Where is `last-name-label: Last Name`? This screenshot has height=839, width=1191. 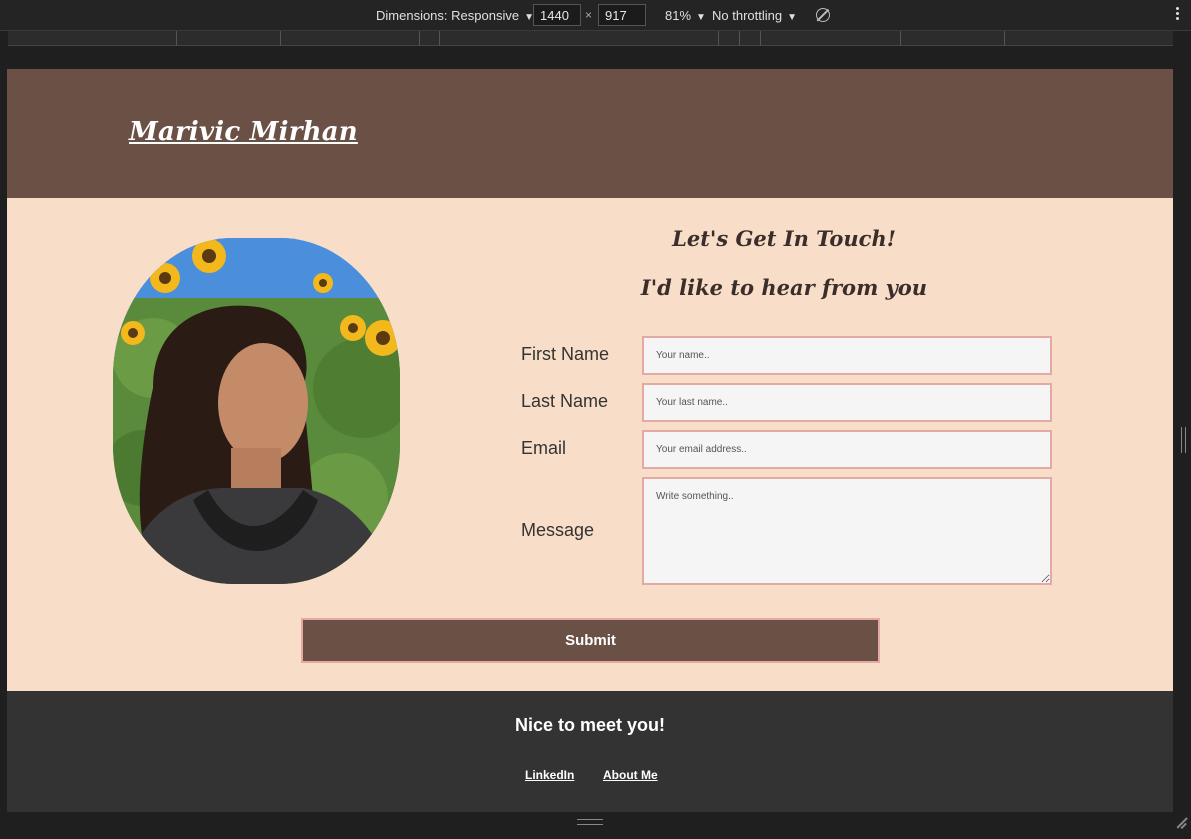 last-name-label: Last Name is located at coordinates (565, 401).